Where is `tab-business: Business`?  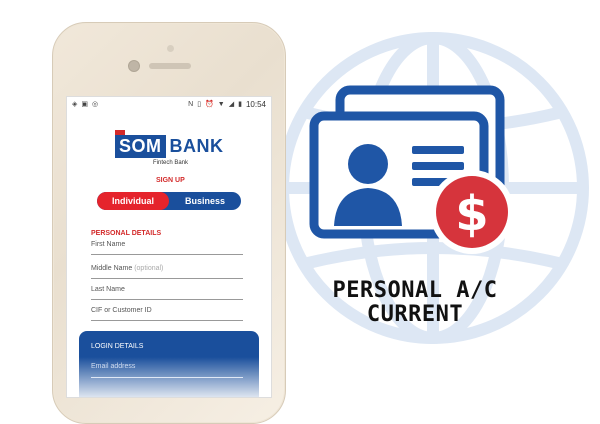 tab-business: Business is located at coordinates (205, 201).